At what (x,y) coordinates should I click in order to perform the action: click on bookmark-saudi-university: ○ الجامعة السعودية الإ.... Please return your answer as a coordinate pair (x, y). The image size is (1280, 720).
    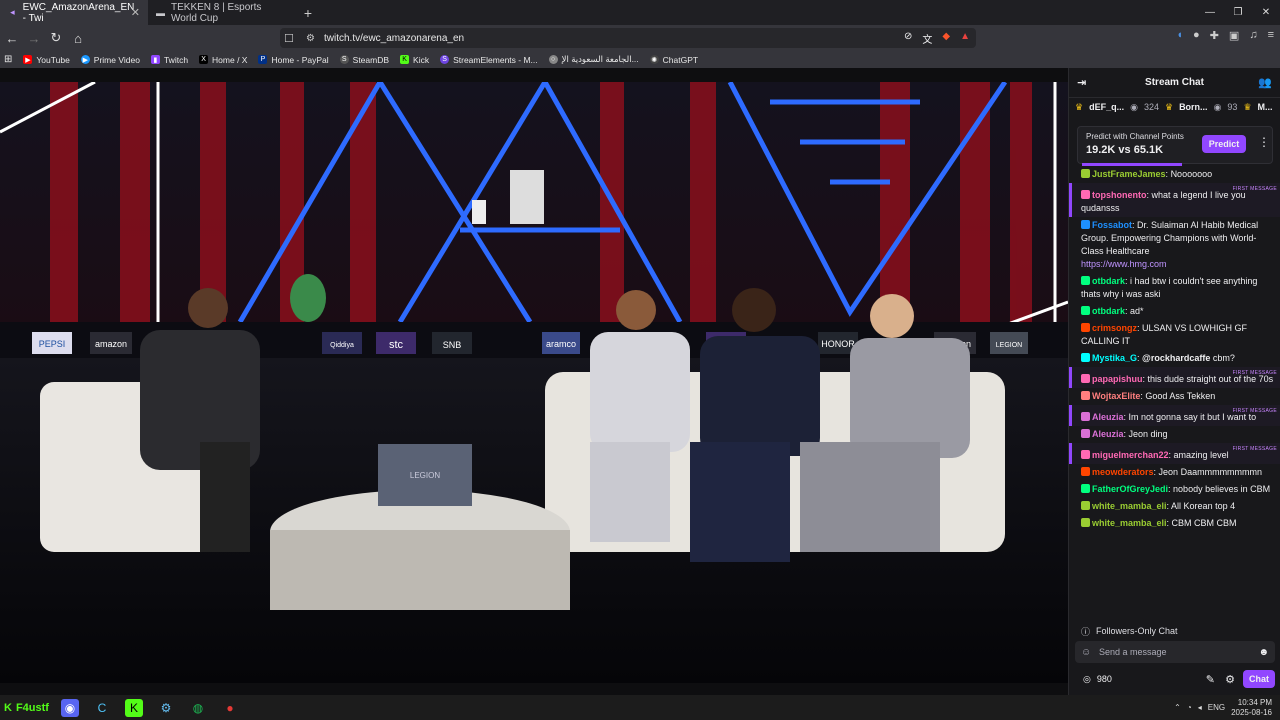
    Looking at the image, I should click on (593, 59).